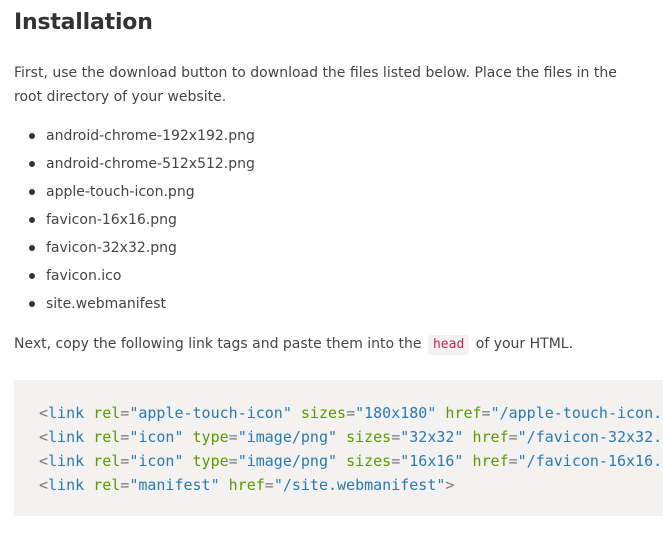 The image size is (663, 542). What do you see at coordinates (359, 485) in the screenshot?
I see `code-token-str: "/site.webmanifest"` at bounding box center [359, 485].